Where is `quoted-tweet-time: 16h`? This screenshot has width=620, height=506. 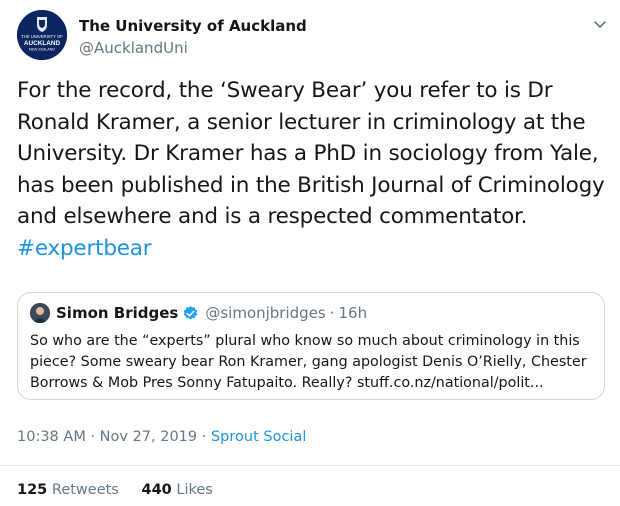
quoted-tweet-time: 16h is located at coordinates (353, 313).